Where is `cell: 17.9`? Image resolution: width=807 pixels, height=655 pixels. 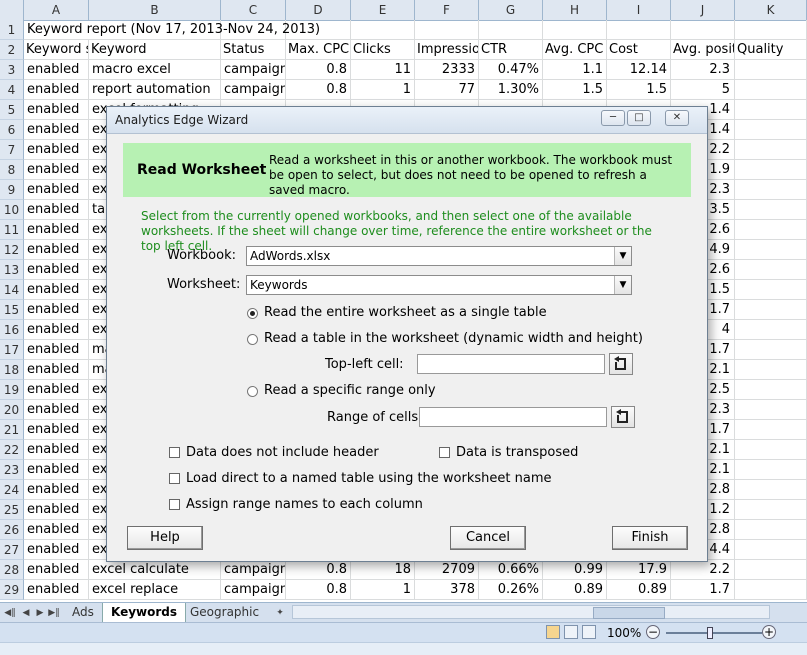
cell: 17.9 is located at coordinates (639, 570).